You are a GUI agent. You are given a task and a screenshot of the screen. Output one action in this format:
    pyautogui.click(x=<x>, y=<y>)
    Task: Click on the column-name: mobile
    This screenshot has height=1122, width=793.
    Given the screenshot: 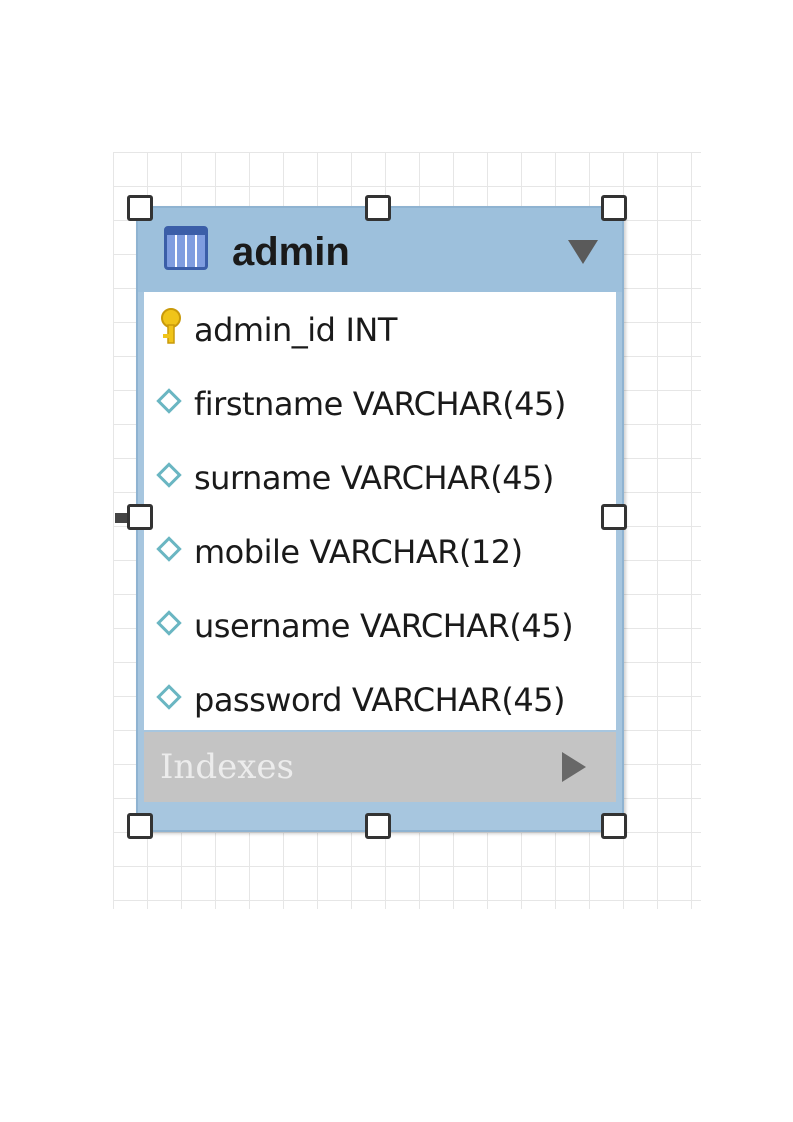 What is the action you would take?
    pyautogui.click(x=247, y=552)
    